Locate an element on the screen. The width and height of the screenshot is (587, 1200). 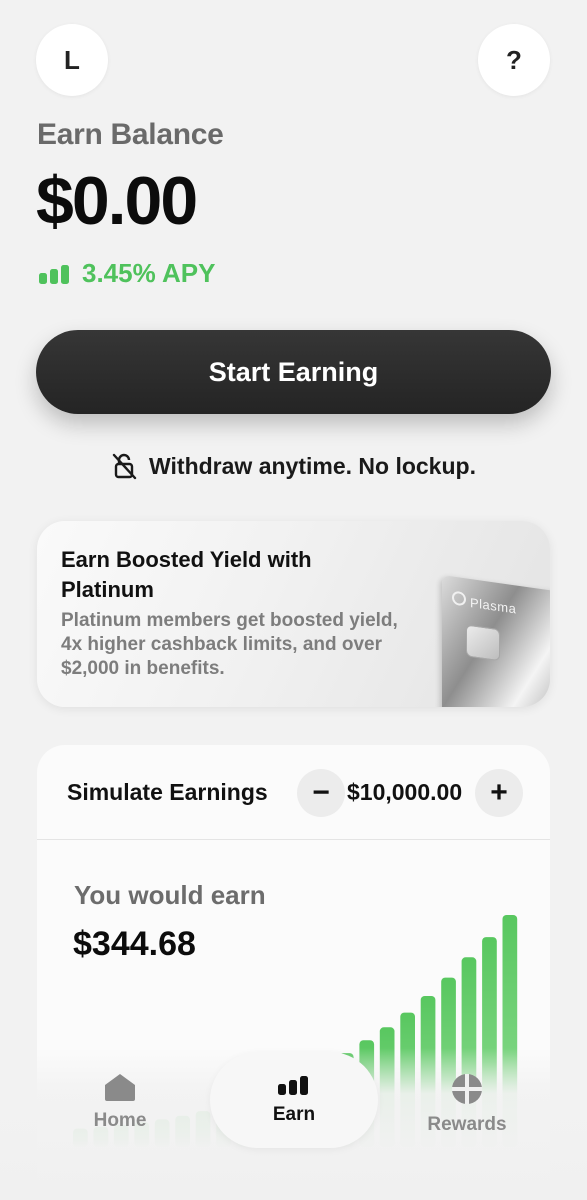
avatar-letter: L is located at coordinates (72, 59).